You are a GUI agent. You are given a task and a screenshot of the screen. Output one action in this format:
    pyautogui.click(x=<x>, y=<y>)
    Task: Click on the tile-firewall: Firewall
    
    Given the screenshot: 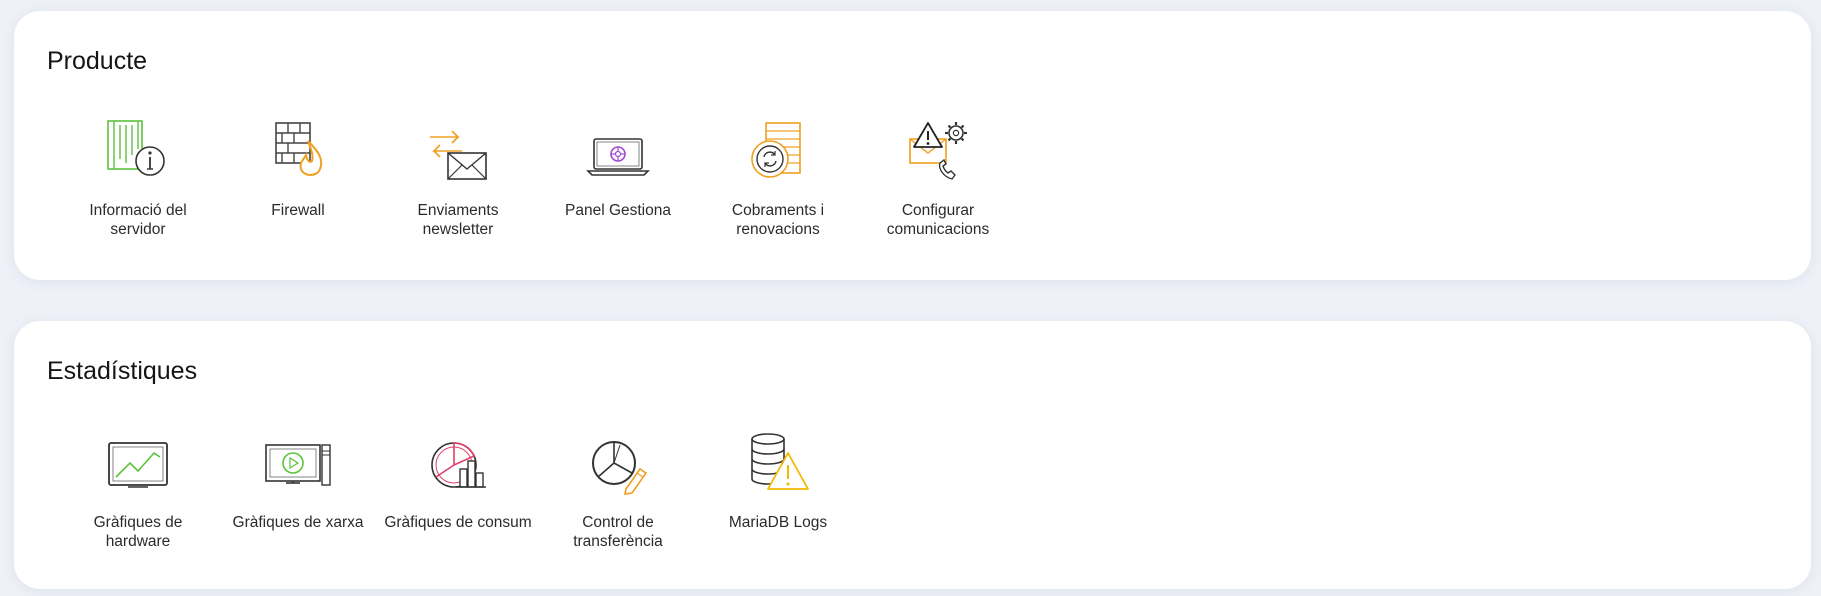 What is the action you would take?
    pyautogui.click(x=298, y=179)
    